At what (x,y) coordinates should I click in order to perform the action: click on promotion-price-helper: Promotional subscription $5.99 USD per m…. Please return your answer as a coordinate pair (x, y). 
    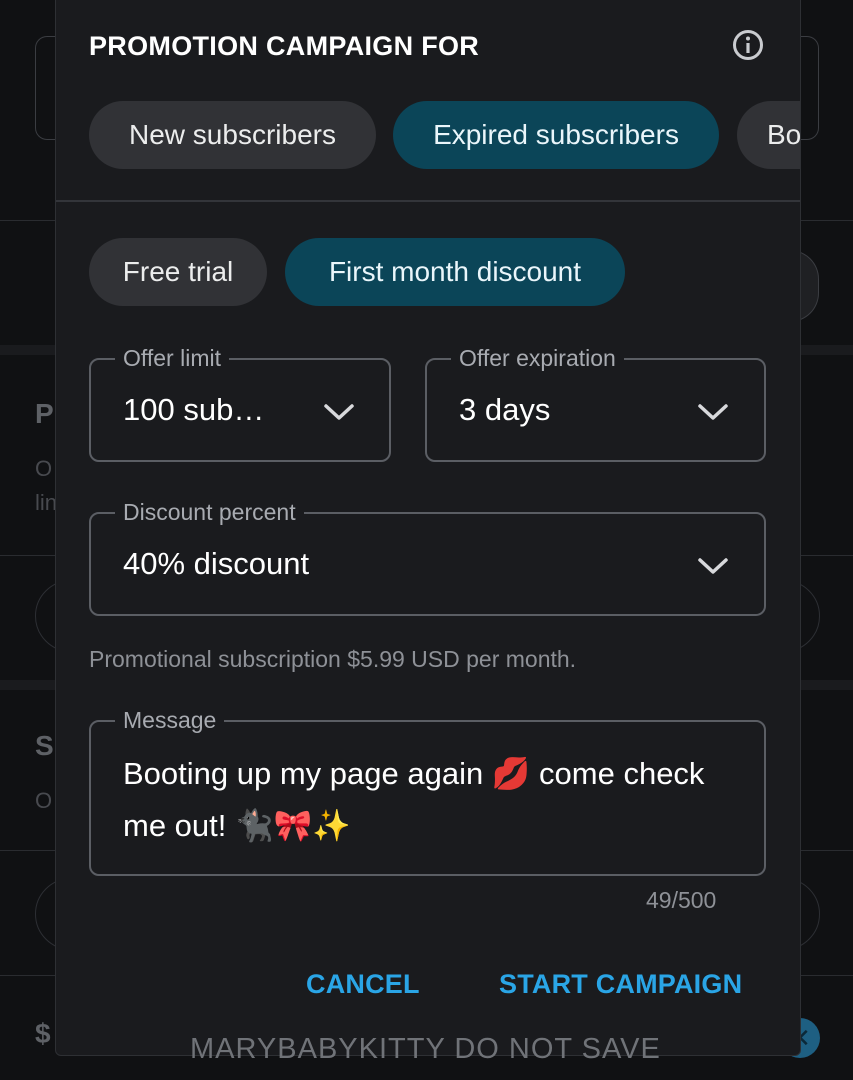
    Looking at the image, I should click on (333, 659).